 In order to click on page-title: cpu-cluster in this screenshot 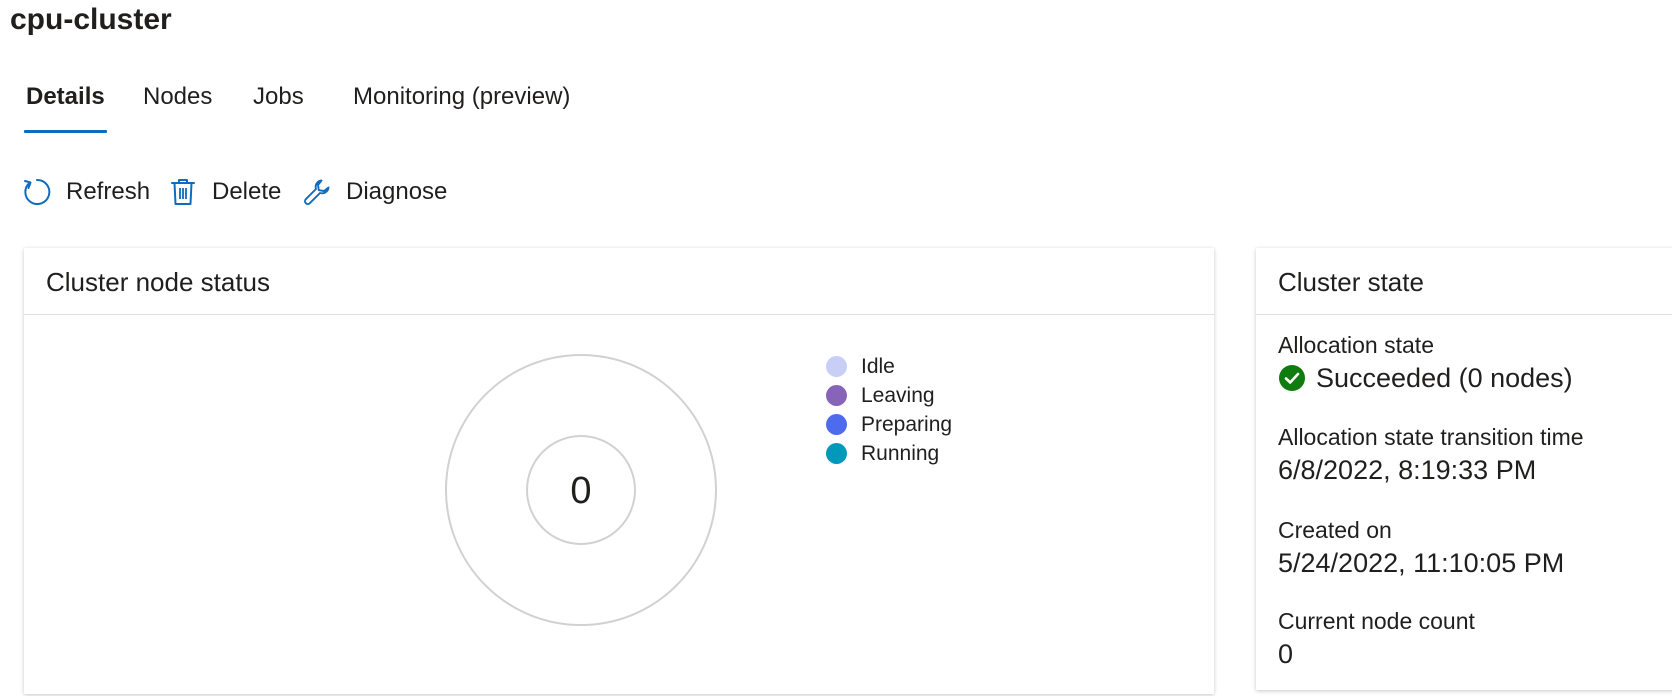, I will do `click(91, 19)`.